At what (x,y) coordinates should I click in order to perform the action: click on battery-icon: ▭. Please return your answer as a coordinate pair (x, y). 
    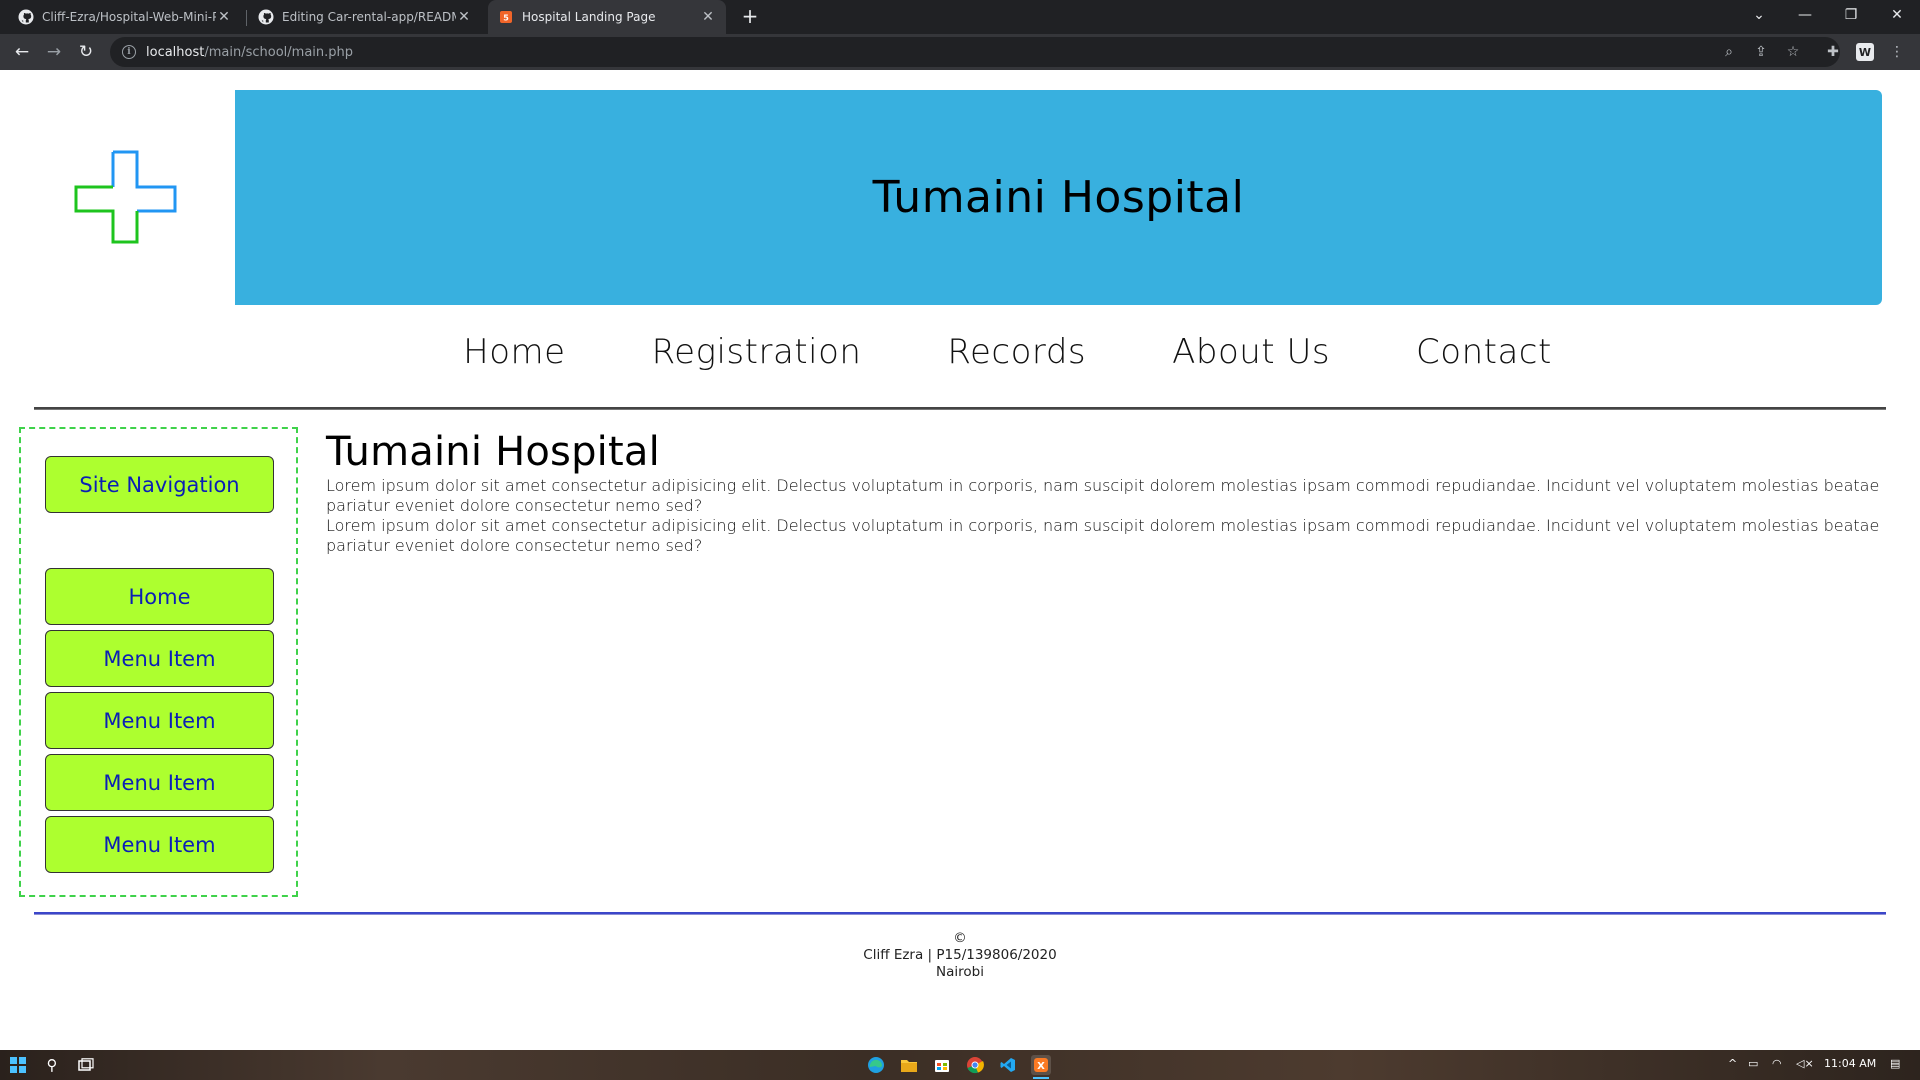
    Looking at the image, I should click on (1753, 1063).